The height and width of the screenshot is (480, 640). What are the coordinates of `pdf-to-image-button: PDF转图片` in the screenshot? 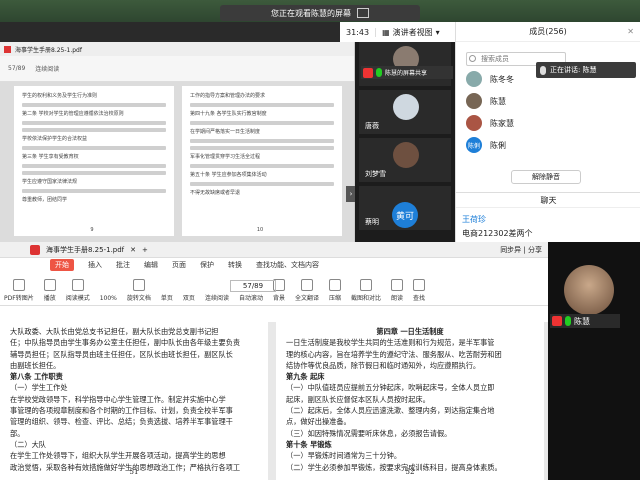 It's located at (19, 290).